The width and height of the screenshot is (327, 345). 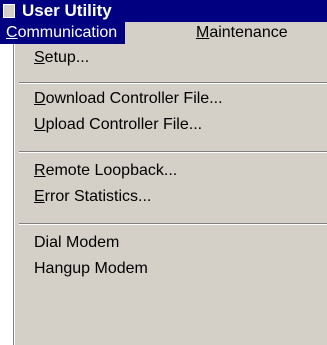 What do you see at coordinates (76, 243) in the screenshot?
I see `menu-item-dial-modem: Dial Modem` at bounding box center [76, 243].